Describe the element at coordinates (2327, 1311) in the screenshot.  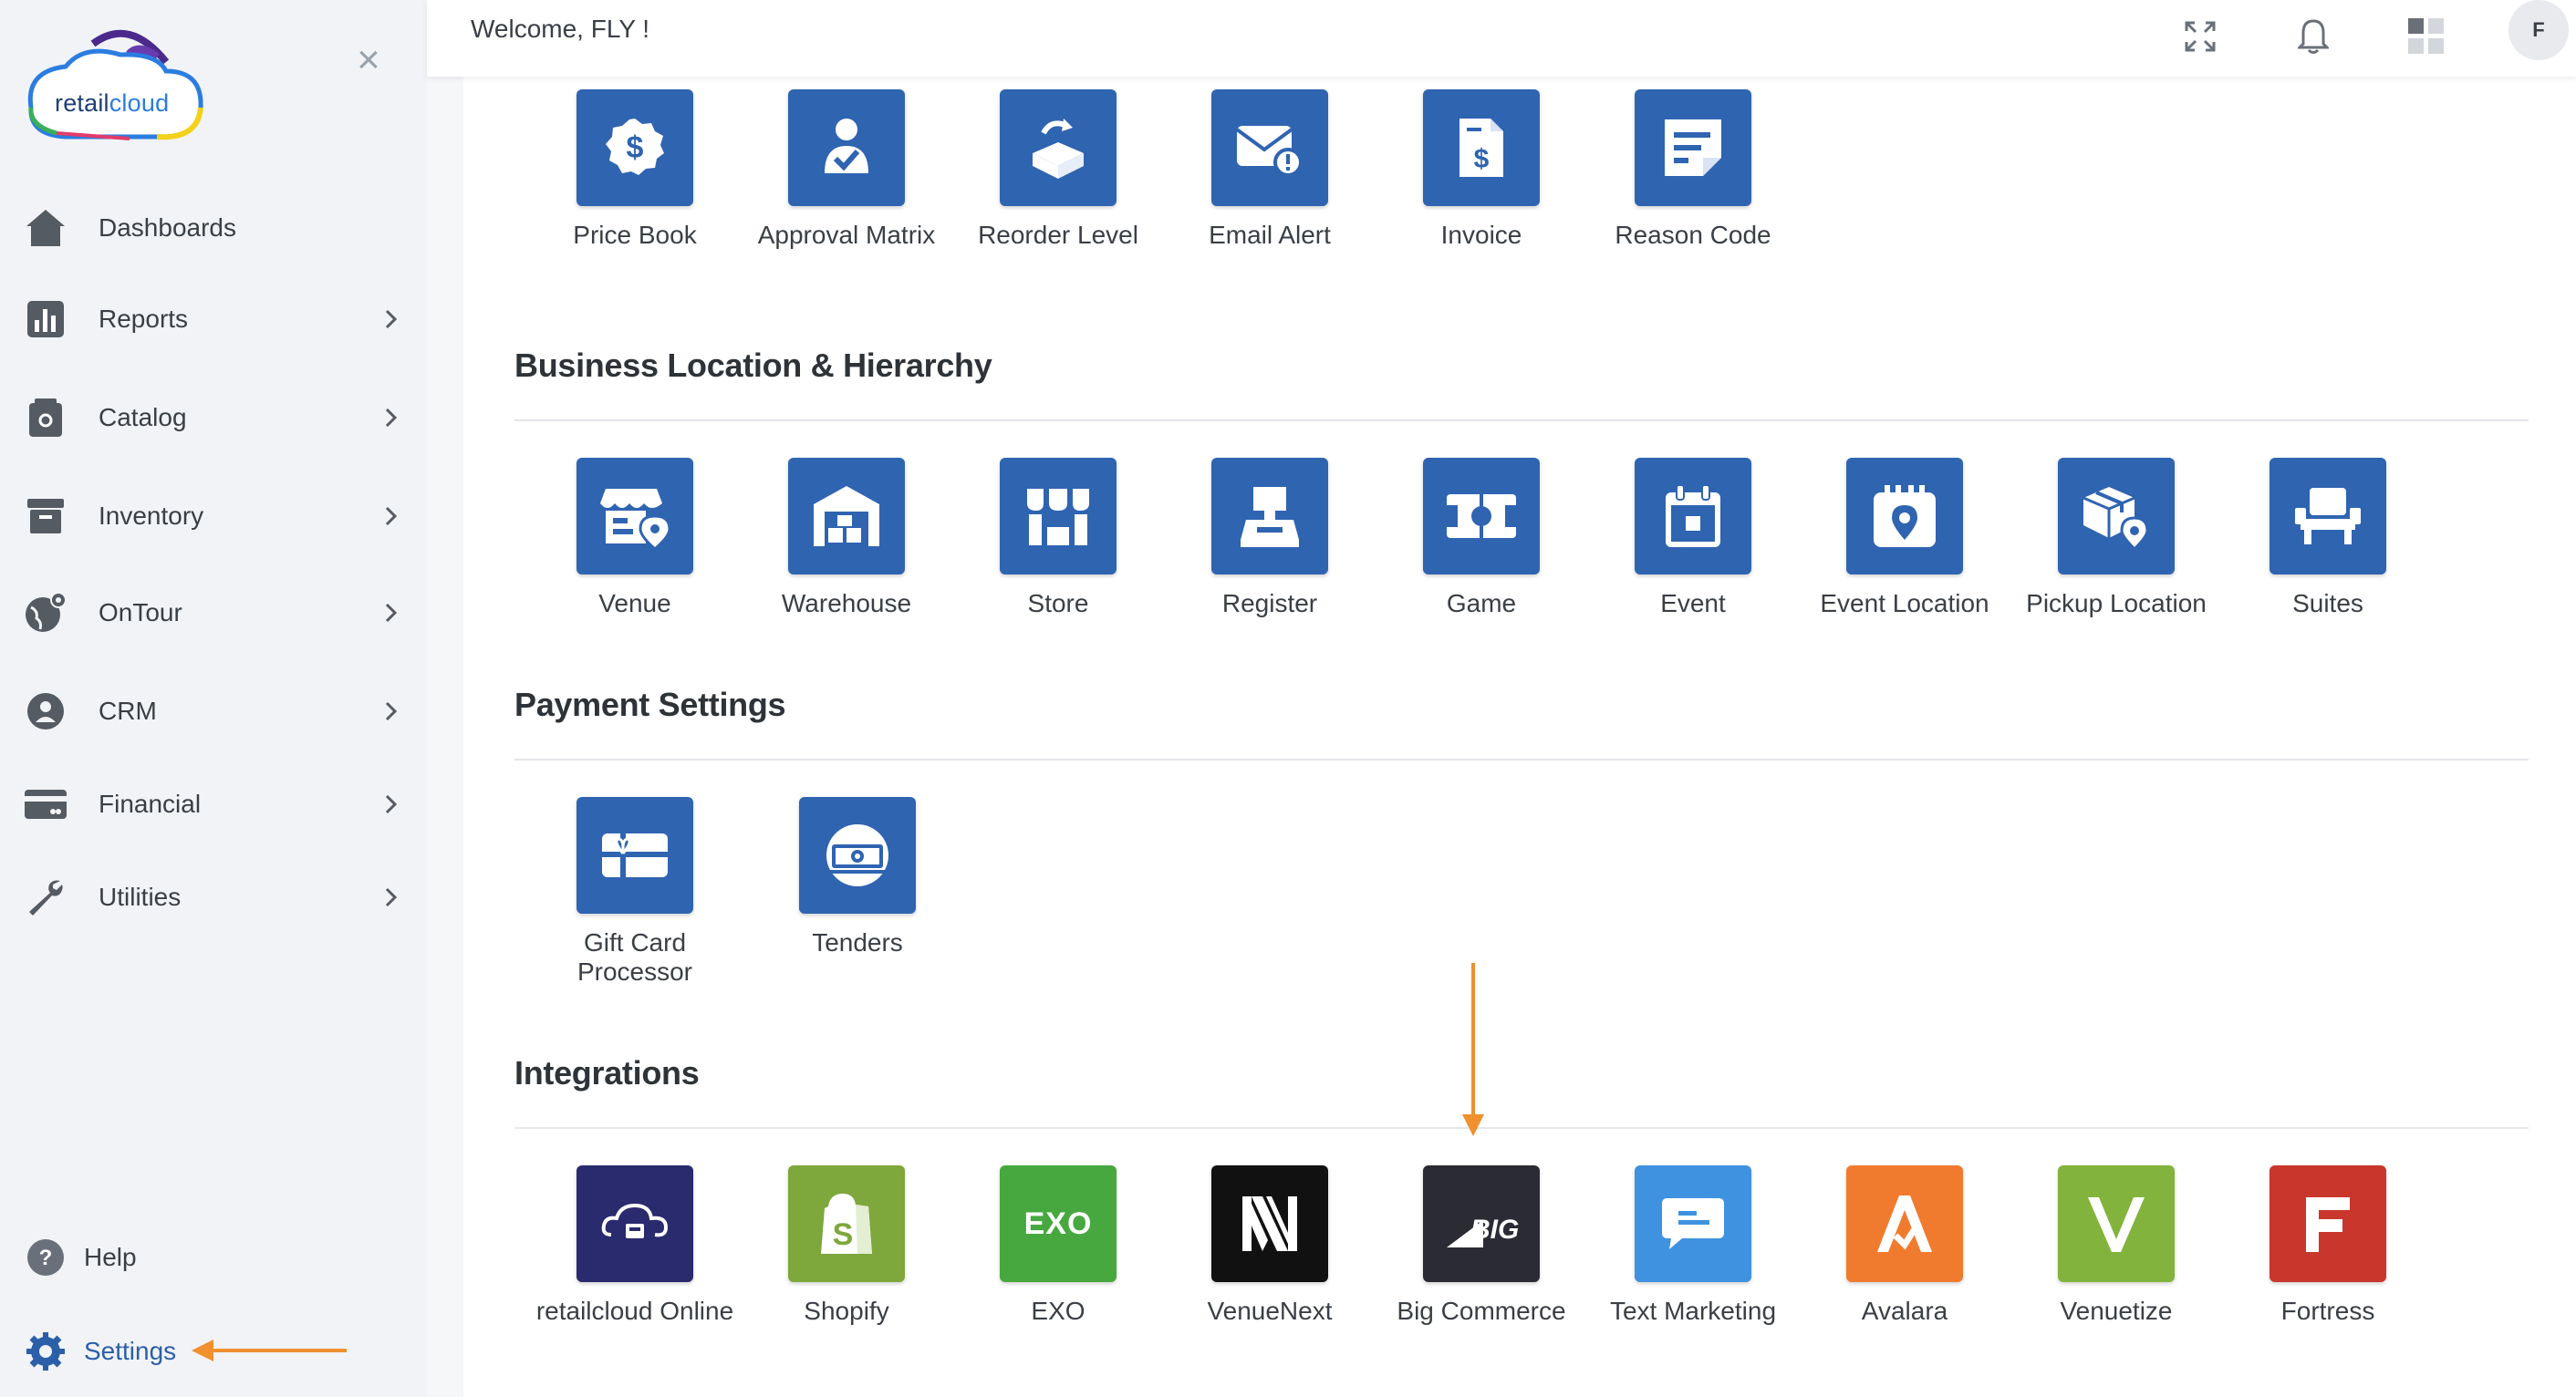
I see `tile-label: Fortress` at that location.